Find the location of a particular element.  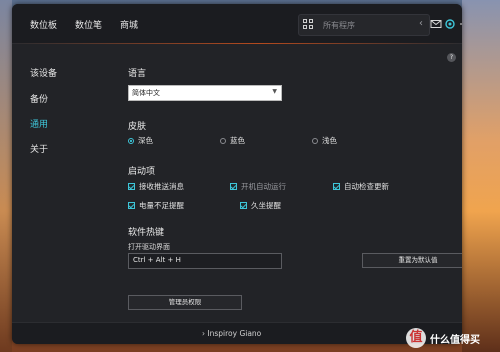

watermark-logo: 值 什么值得买 is located at coordinates (451, 339).